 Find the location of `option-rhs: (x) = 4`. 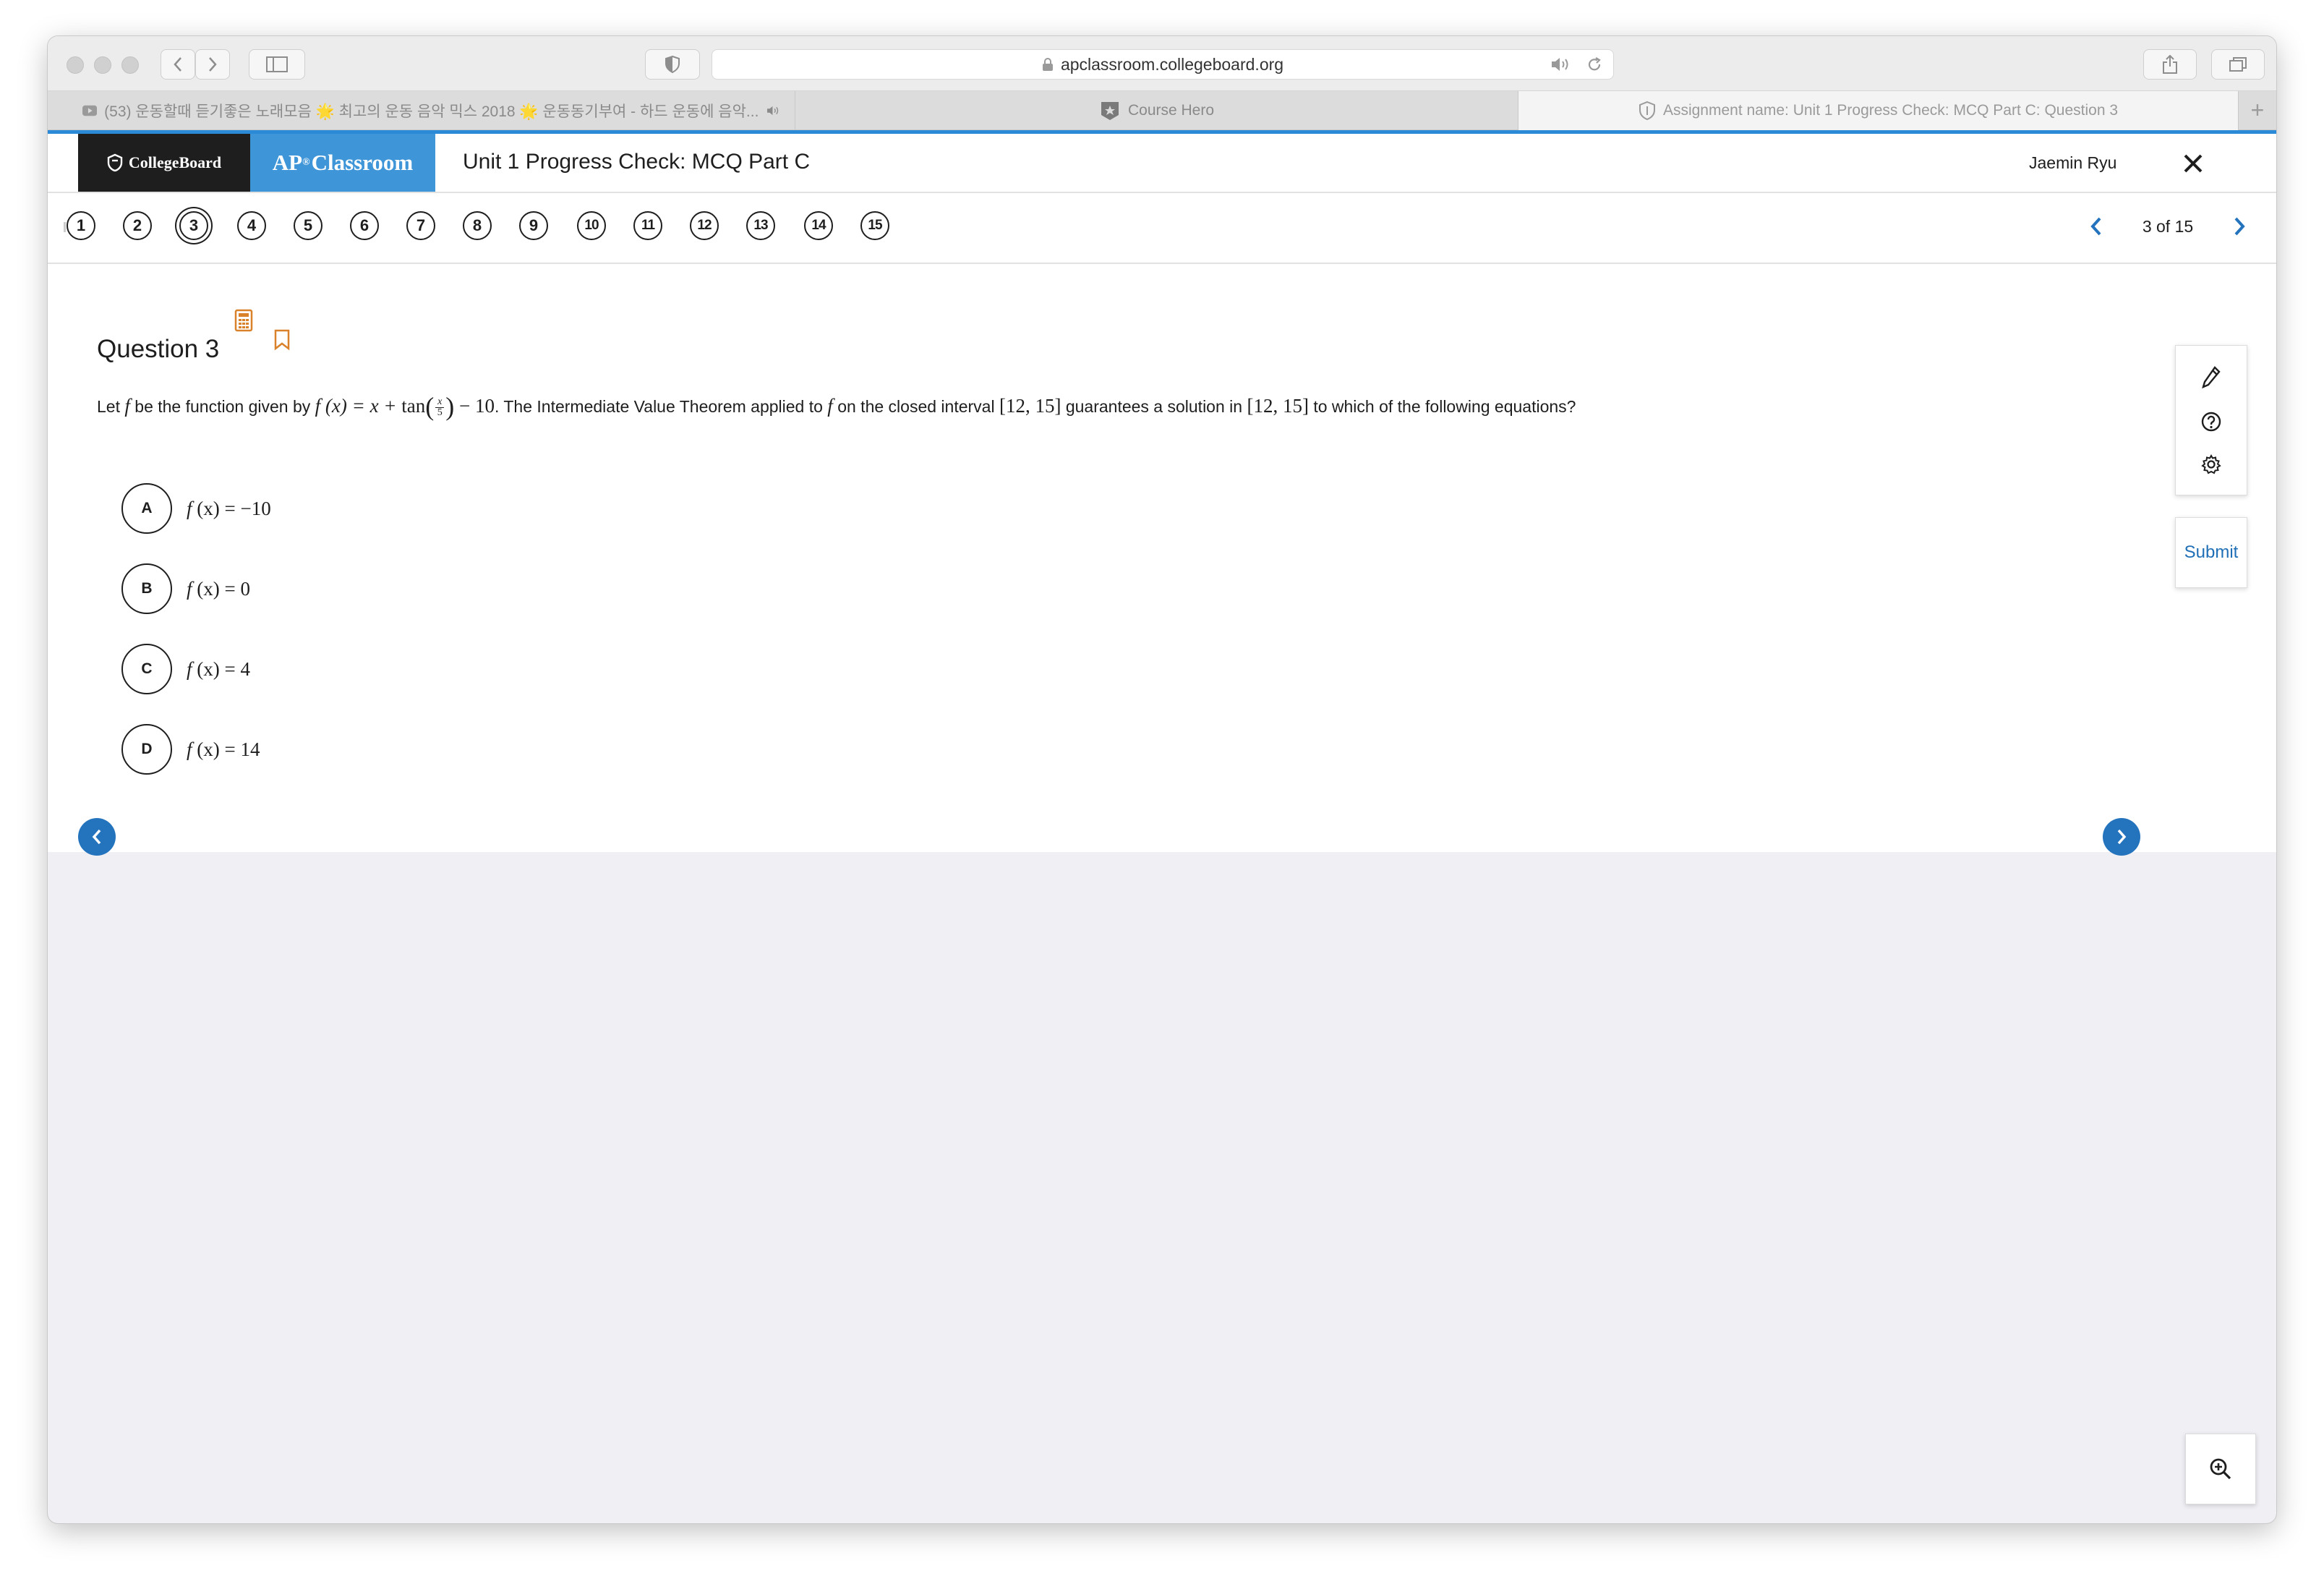

option-rhs: (x) = 4 is located at coordinates (221, 668).